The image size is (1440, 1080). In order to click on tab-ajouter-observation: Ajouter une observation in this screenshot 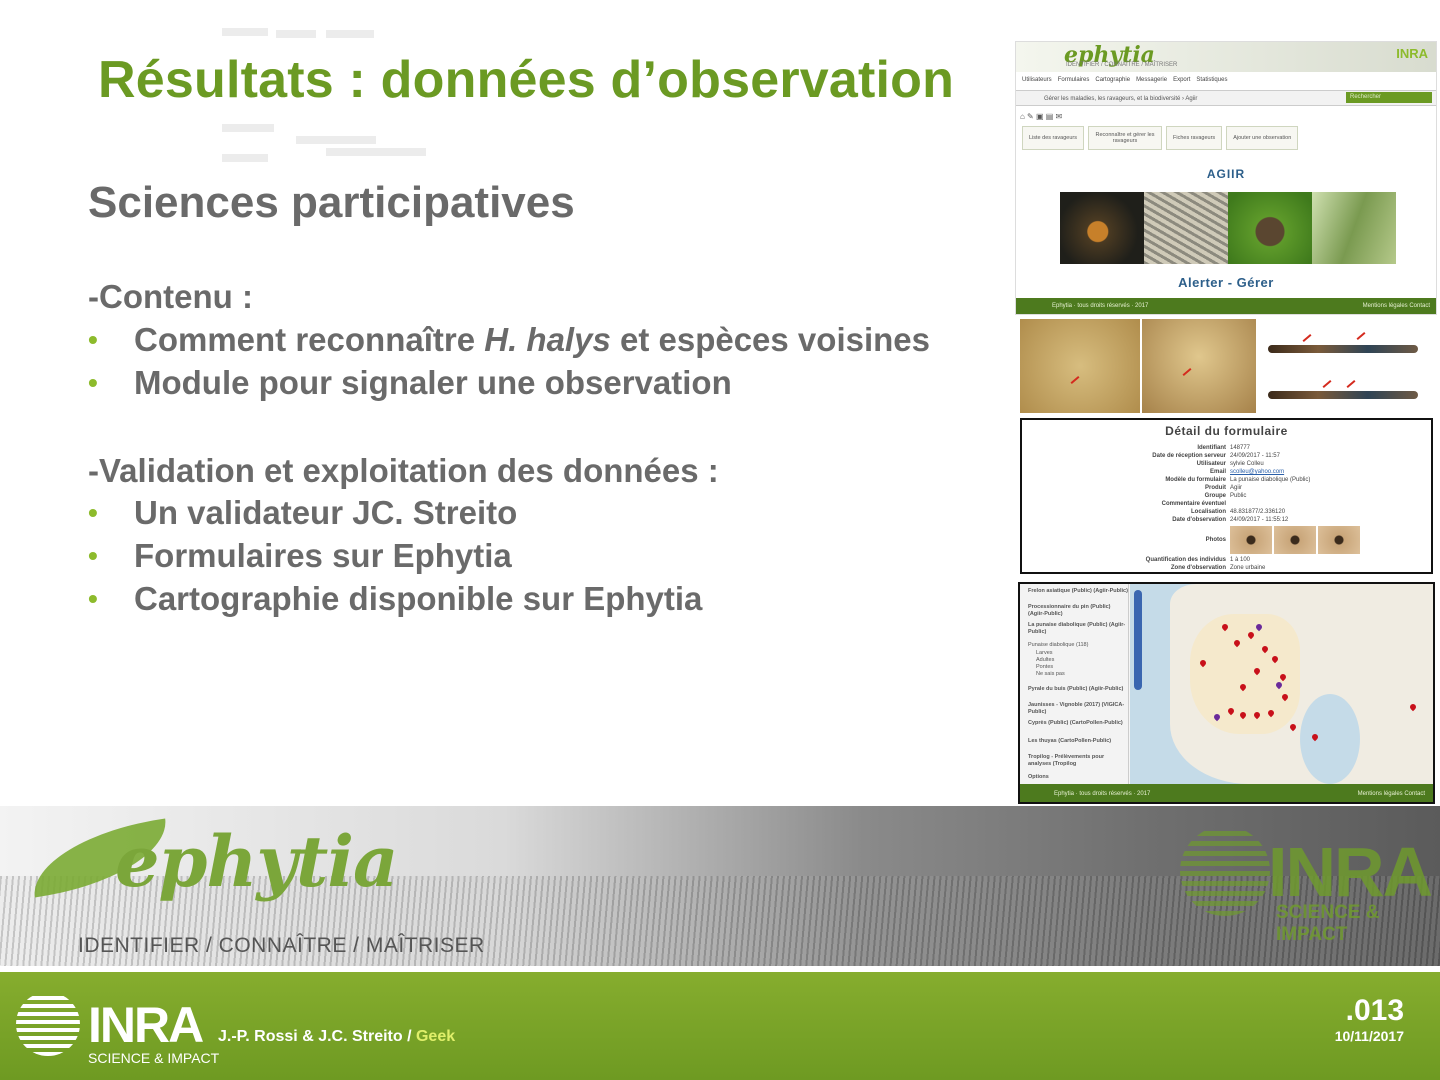, I will do `click(1262, 138)`.